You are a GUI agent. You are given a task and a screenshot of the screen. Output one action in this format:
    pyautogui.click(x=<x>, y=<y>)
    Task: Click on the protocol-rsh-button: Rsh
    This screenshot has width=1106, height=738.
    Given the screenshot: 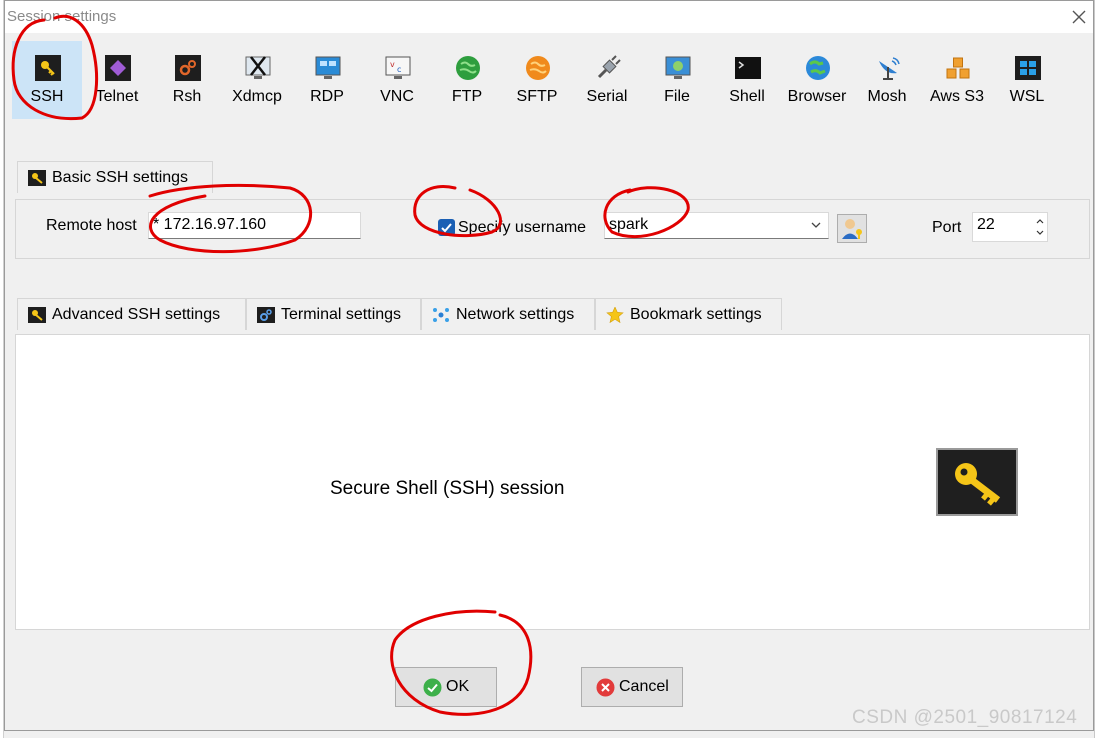 What is the action you would take?
    pyautogui.click(x=187, y=80)
    